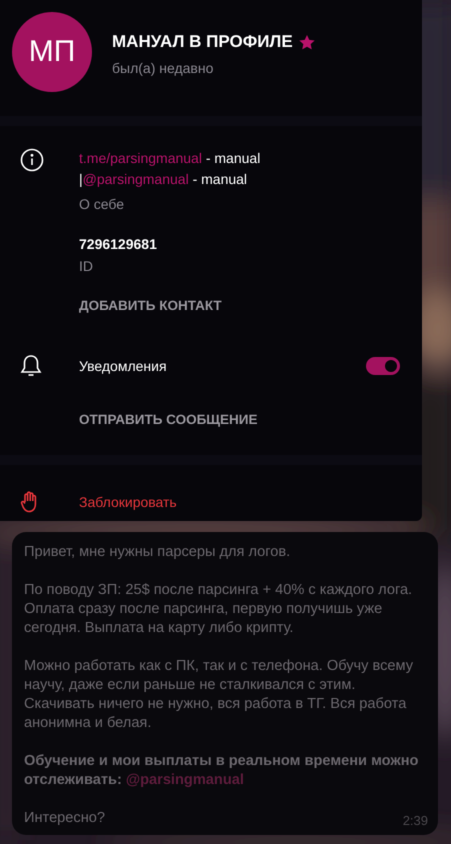  Describe the element at coordinates (135, 179) in the screenshot. I see `username-link: @parsingmanual` at that location.